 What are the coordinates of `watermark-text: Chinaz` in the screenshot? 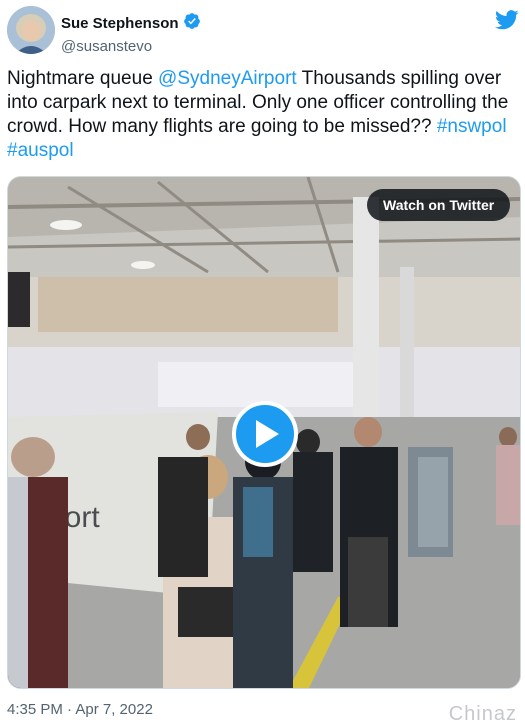 It's located at (482, 714).